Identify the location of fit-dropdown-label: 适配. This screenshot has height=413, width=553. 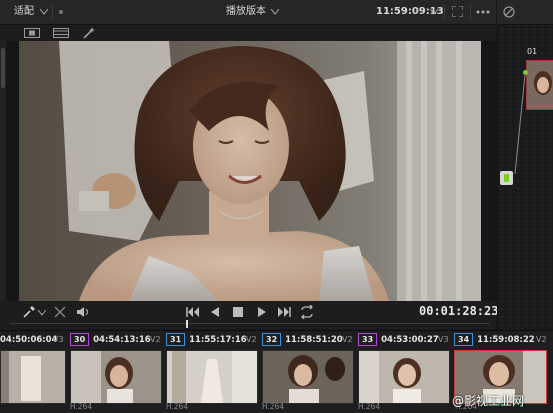
(24, 12).